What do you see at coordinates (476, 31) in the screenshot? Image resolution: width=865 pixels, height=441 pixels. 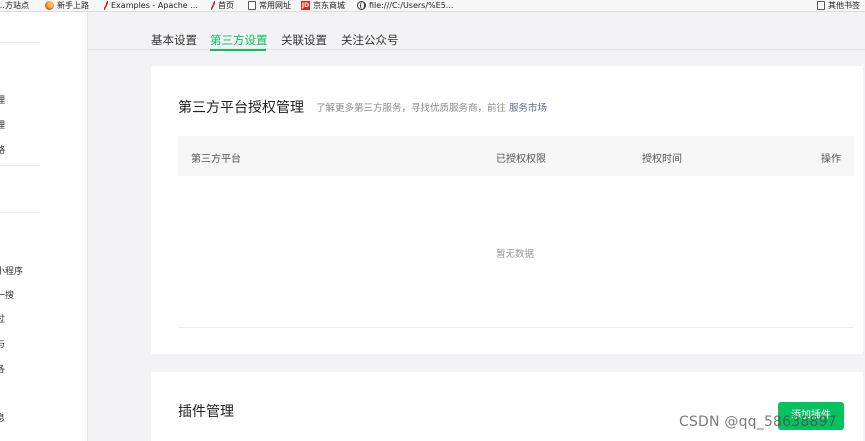 I see `settings-tabs: 基本设置 第三方设置 关联设置 关注公众号` at bounding box center [476, 31].